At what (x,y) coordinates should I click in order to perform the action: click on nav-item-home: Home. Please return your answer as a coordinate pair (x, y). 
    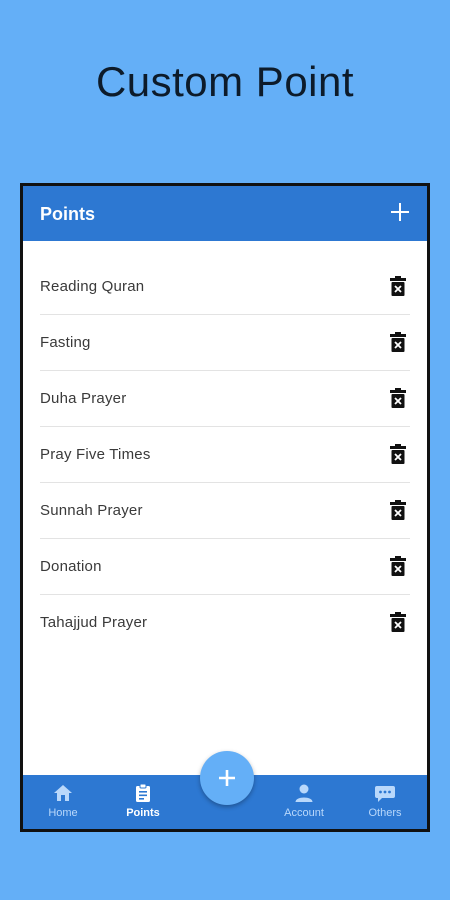
    Looking at the image, I should click on (63, 802).